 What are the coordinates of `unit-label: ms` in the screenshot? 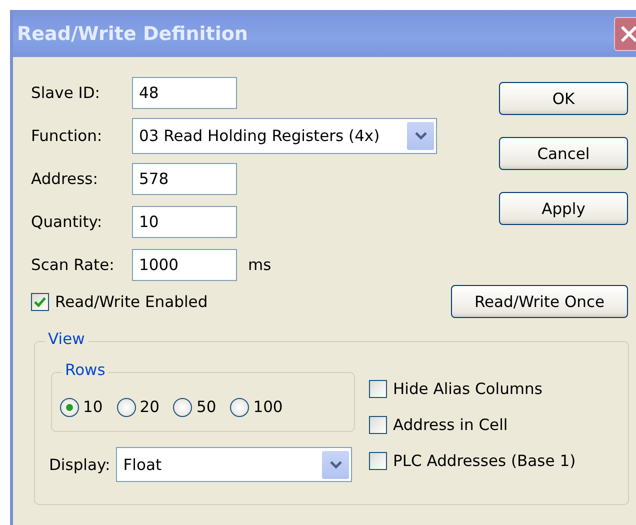 It's located at (260, 265).